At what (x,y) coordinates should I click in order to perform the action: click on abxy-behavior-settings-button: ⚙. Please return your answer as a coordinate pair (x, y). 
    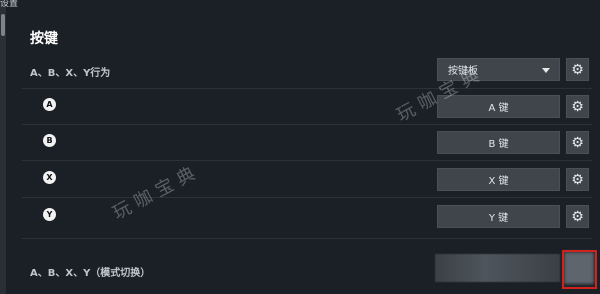
    Looking at the image, I should click on (577, 69).